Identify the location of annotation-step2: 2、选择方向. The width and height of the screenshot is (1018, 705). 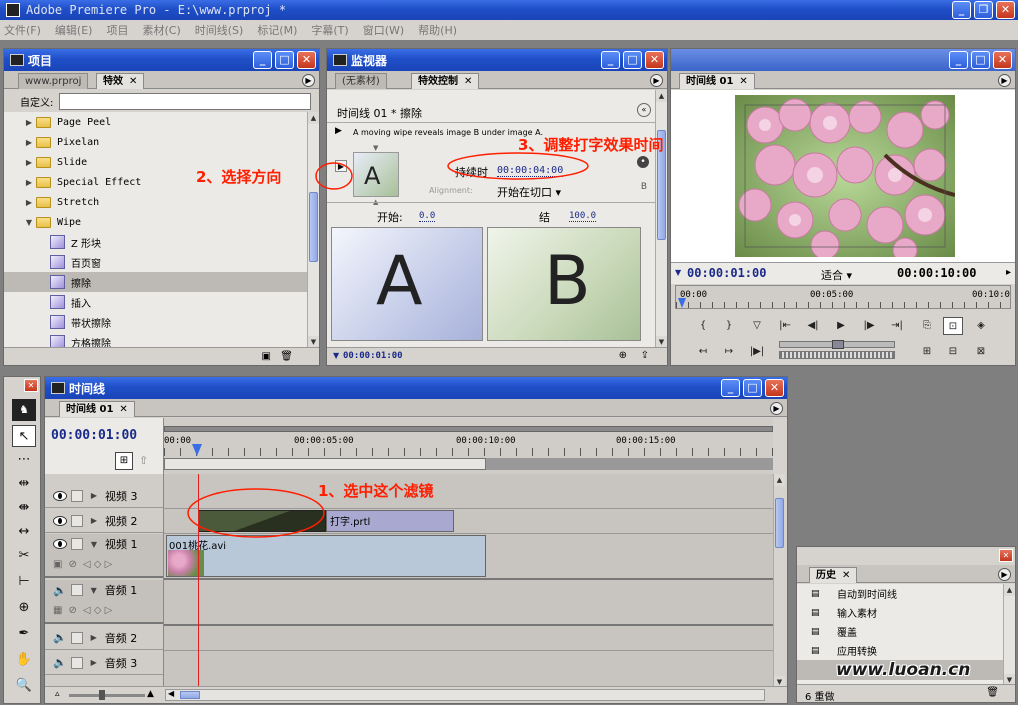
(239, 177).